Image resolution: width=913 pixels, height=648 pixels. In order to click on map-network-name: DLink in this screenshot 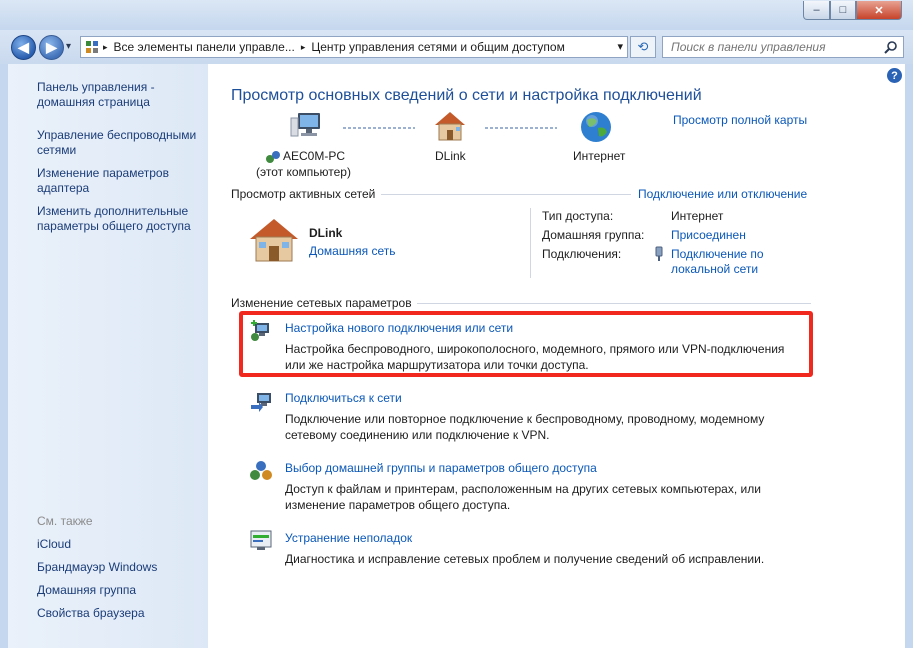, I will do `click(450, 156)`.